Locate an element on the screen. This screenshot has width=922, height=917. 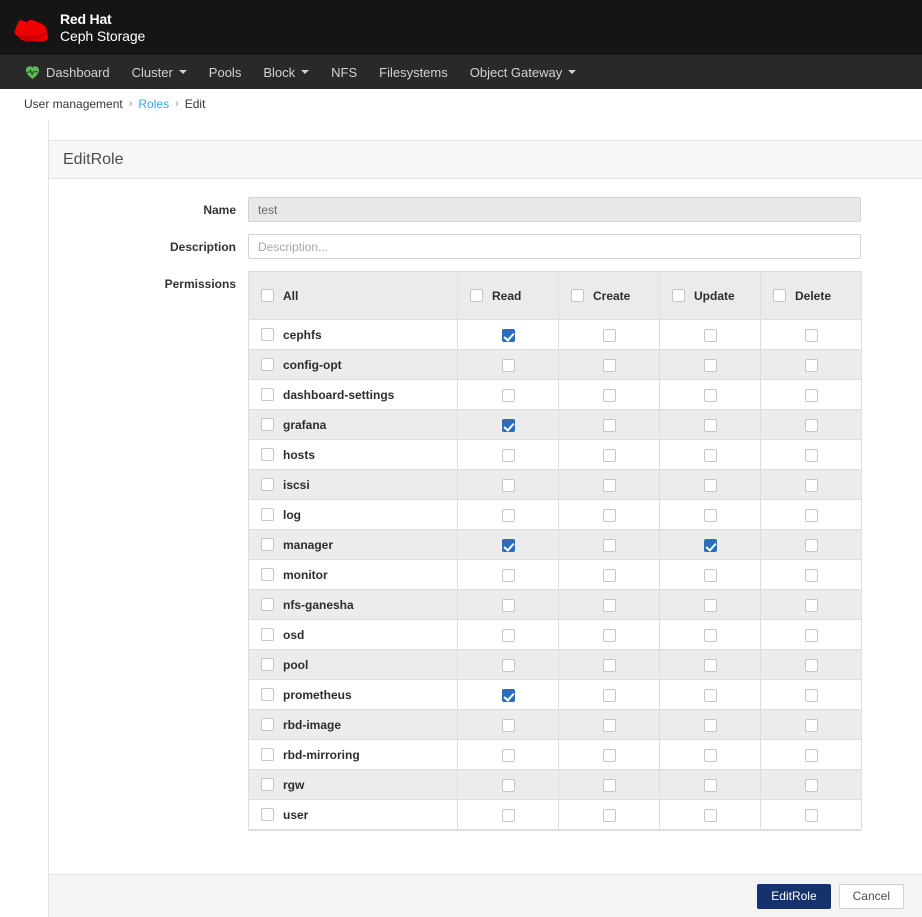
nav-item-nfs: NFS is located at coordinates (344, 72).